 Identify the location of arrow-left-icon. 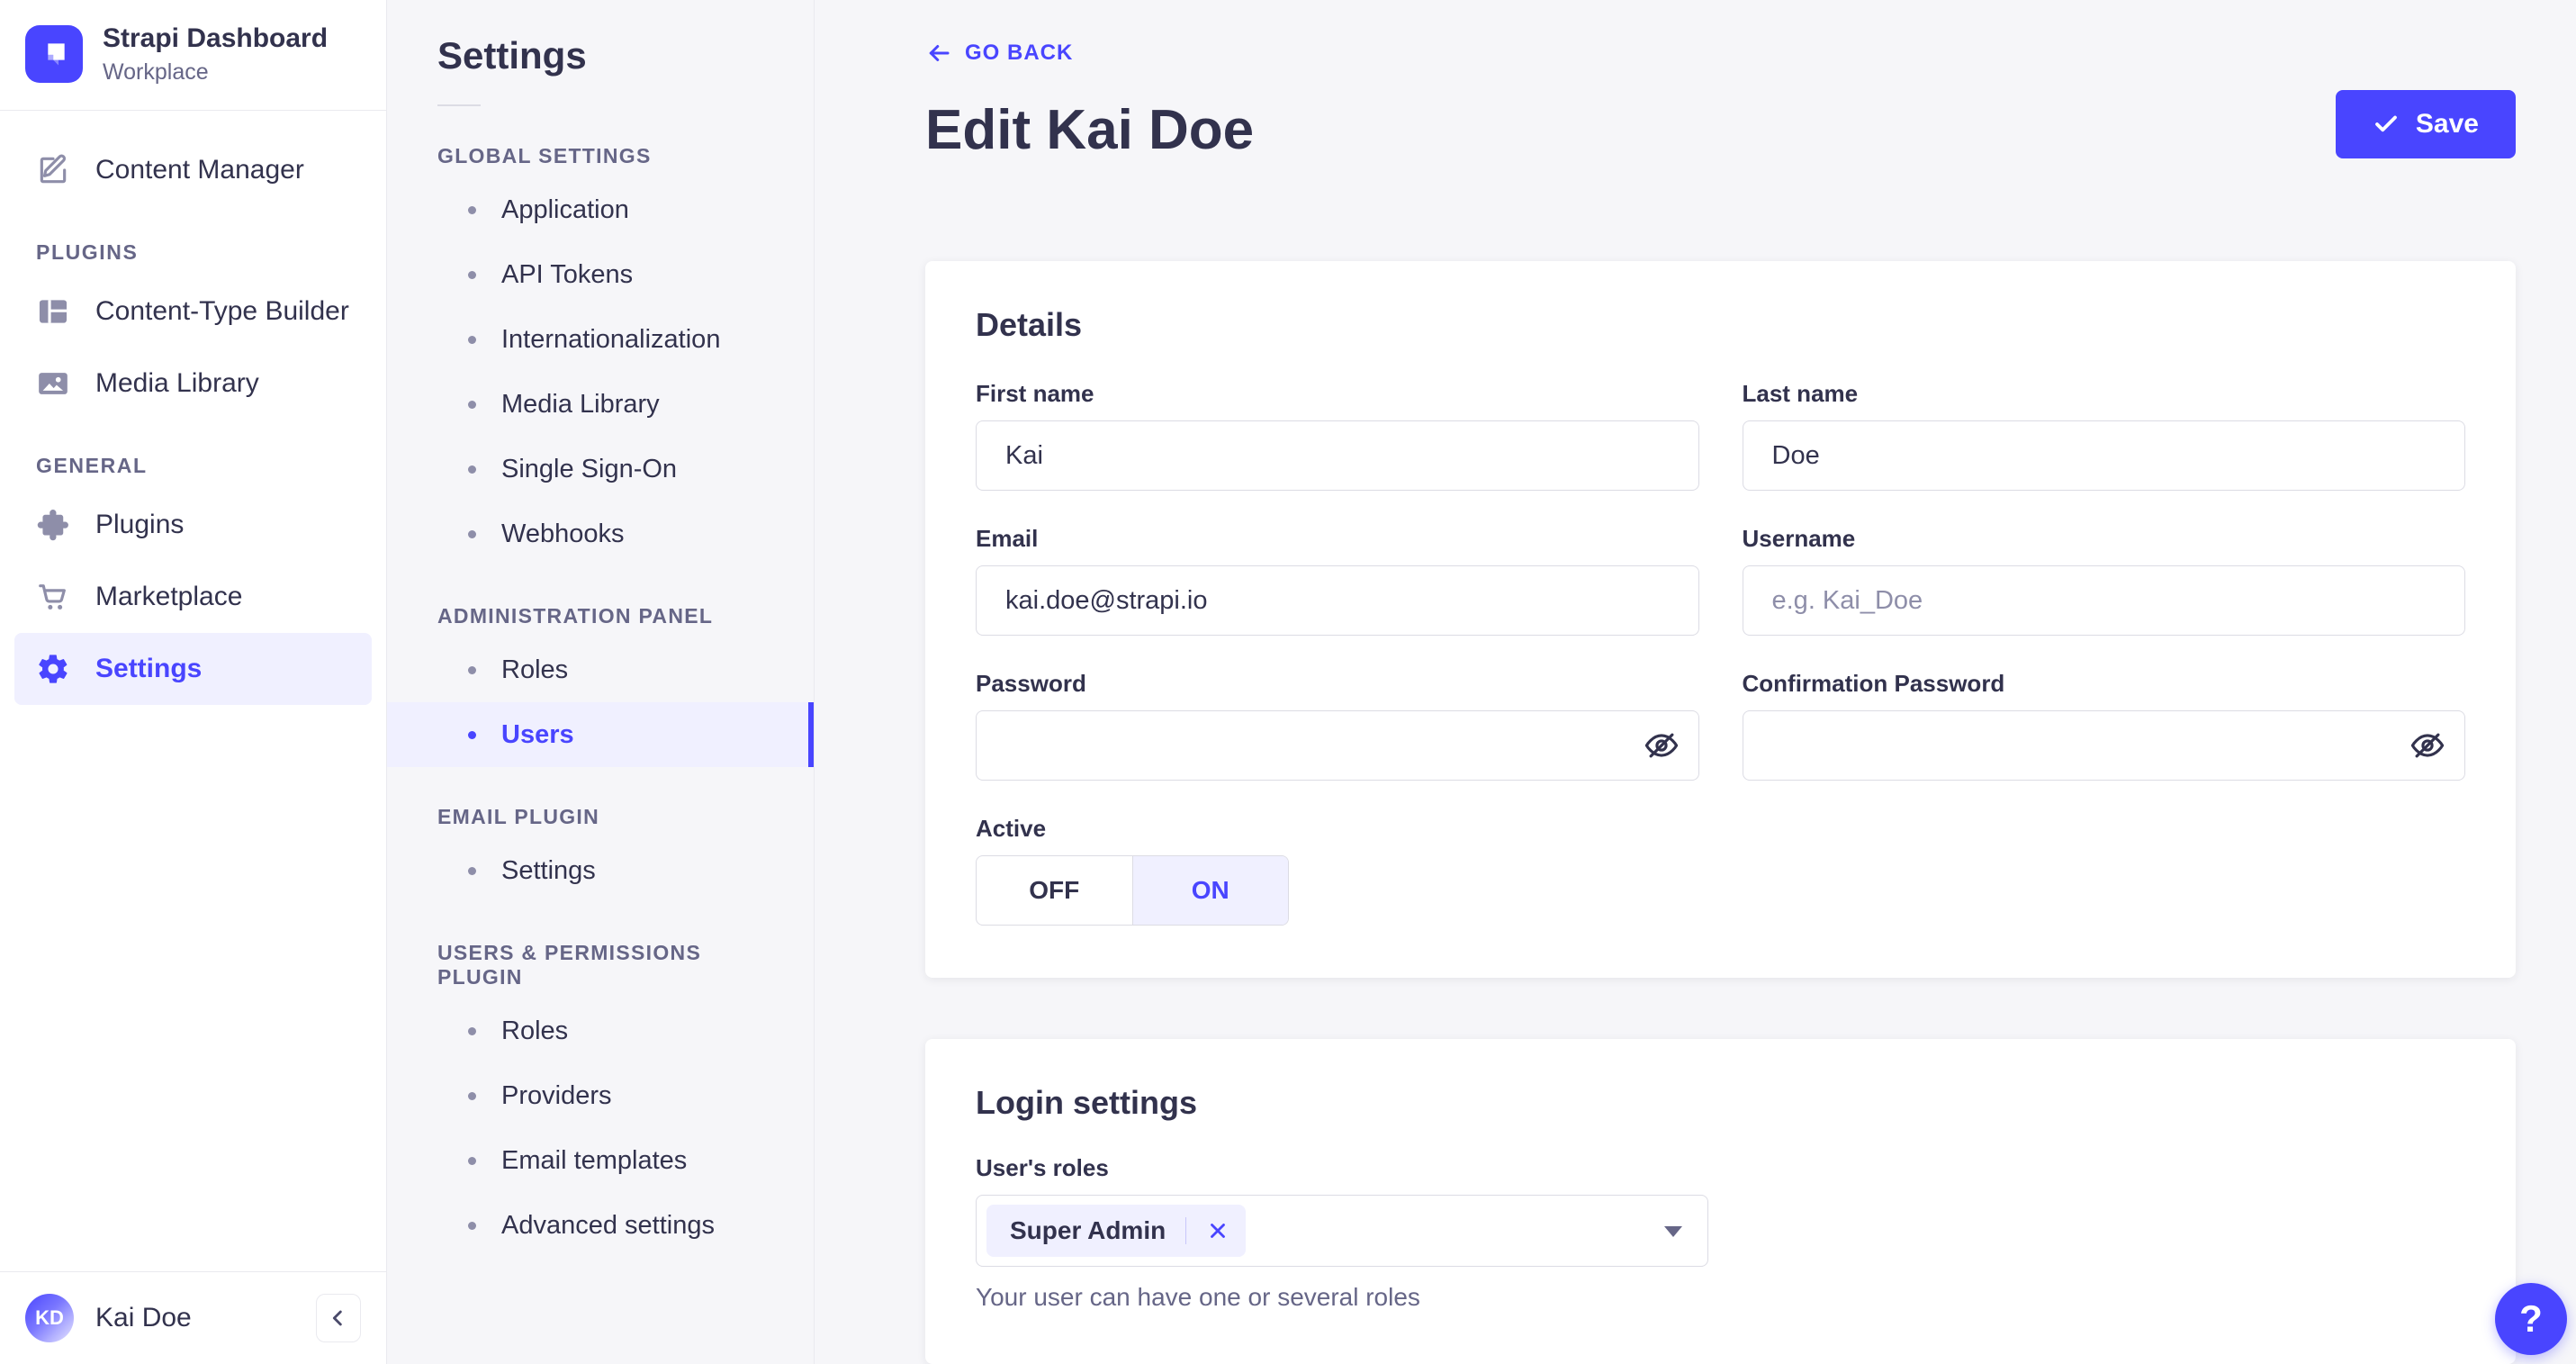
(938, 53).